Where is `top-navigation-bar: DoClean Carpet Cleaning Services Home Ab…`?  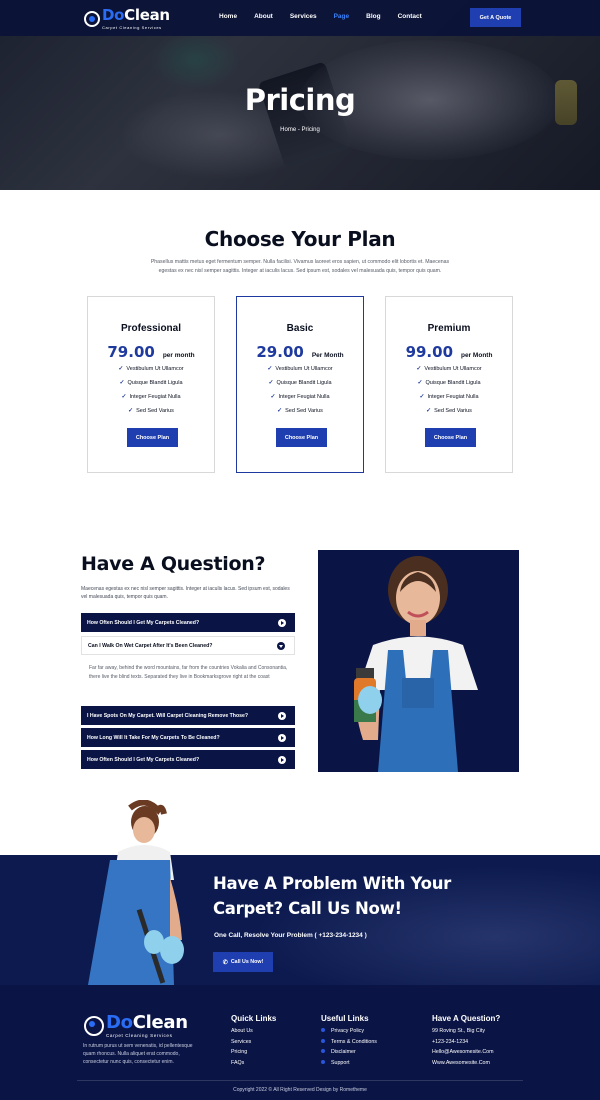
top-navigation-bar: DoClean Carpet Cleaning Services Home Ab… is located at coordinates (300, 18).